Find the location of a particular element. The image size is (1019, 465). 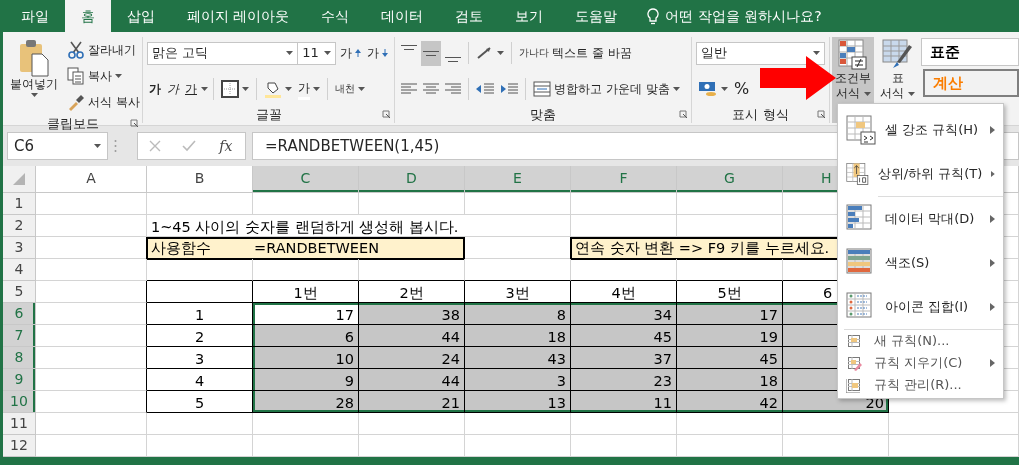

sheet-cell: 21 is located at coordinates (412, 402).